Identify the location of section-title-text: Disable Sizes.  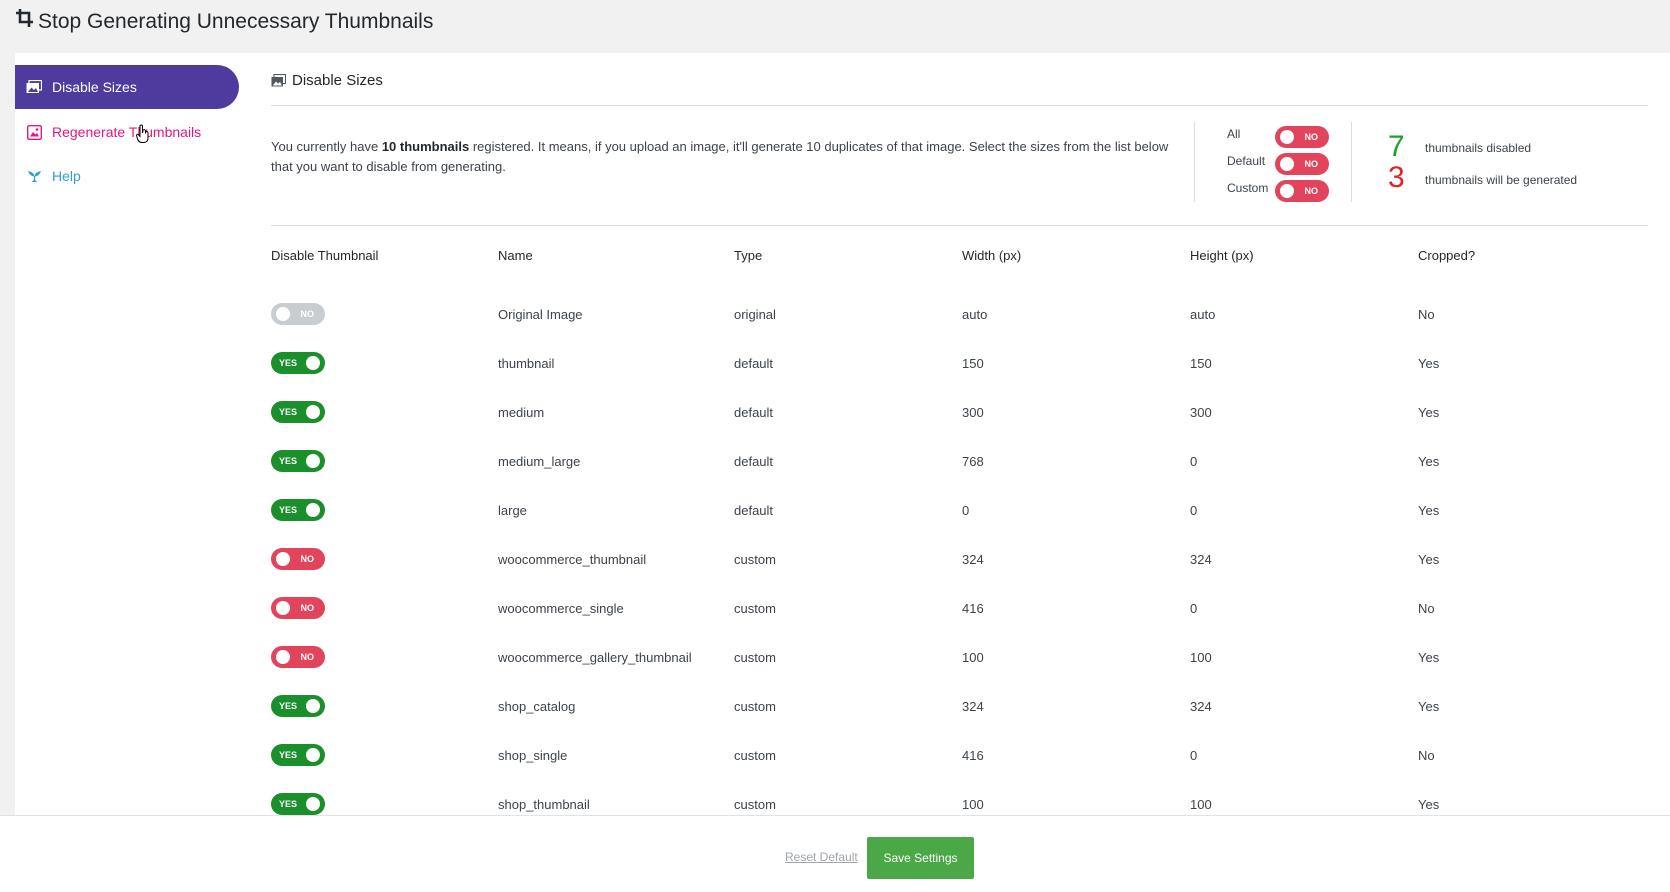
(337, 80).